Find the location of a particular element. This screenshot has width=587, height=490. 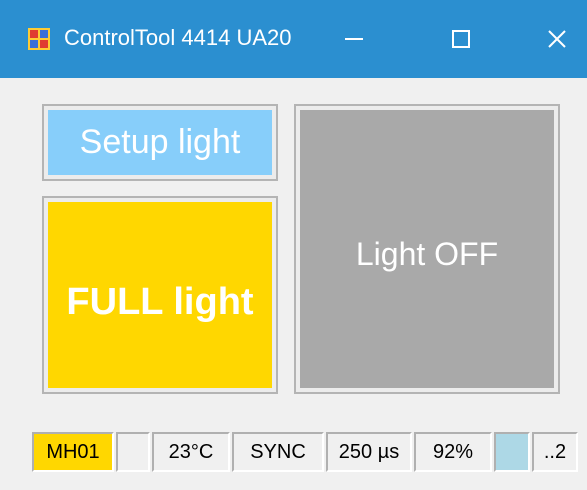

minimize-button is located at coordinates (354, 39).